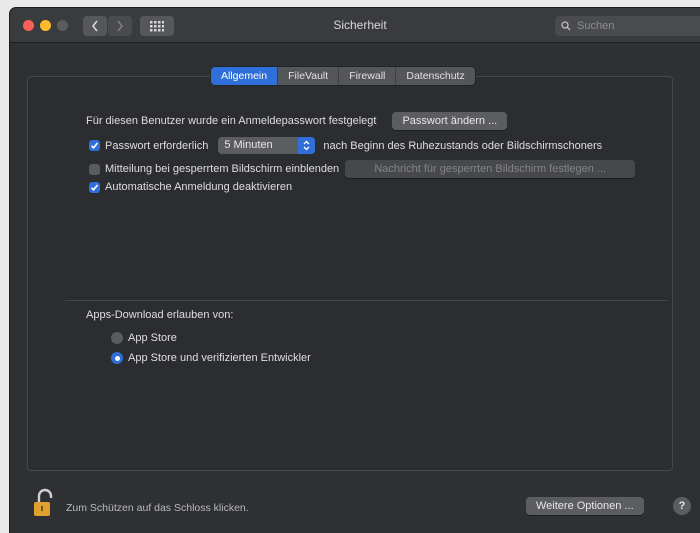 The width and height of the screenshot is (700, 533). Describe the element at coordinates (94, 187) in the screenshot. I see `disable-auto-login-checkbox` at that location.